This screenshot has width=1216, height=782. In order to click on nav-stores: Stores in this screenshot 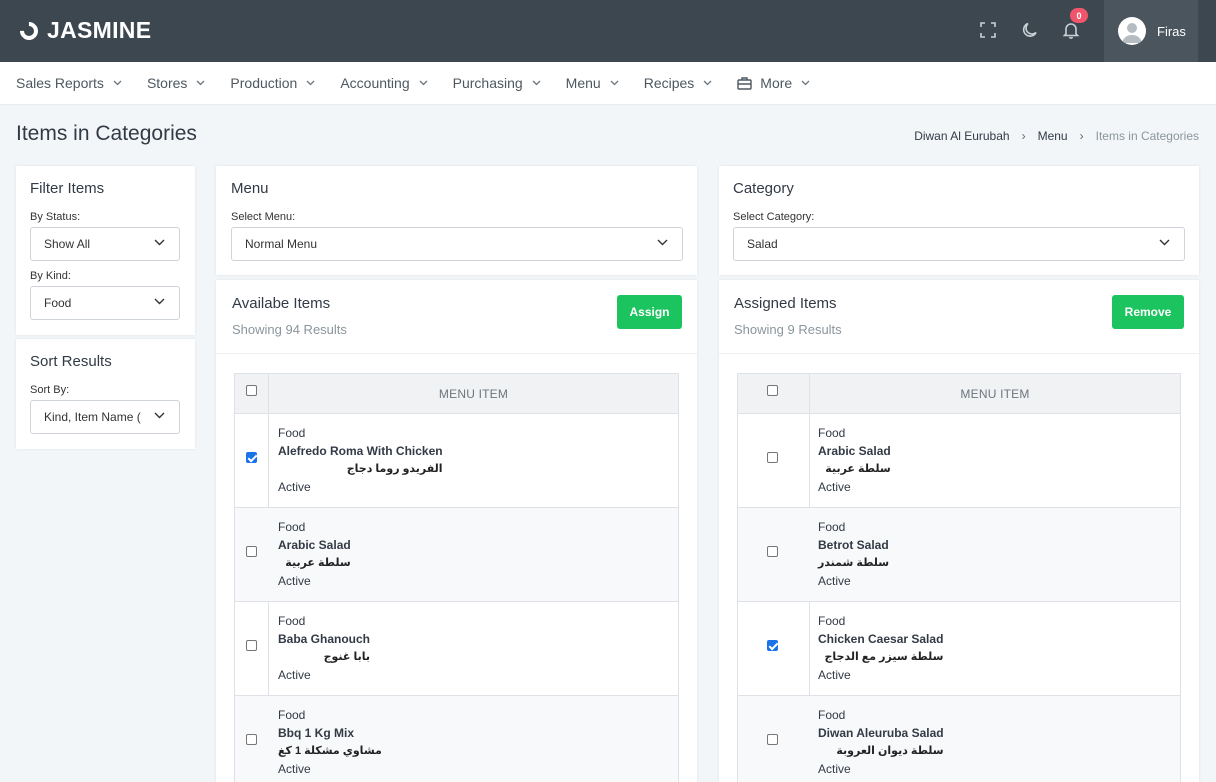, I will do `click(176, 83)`.